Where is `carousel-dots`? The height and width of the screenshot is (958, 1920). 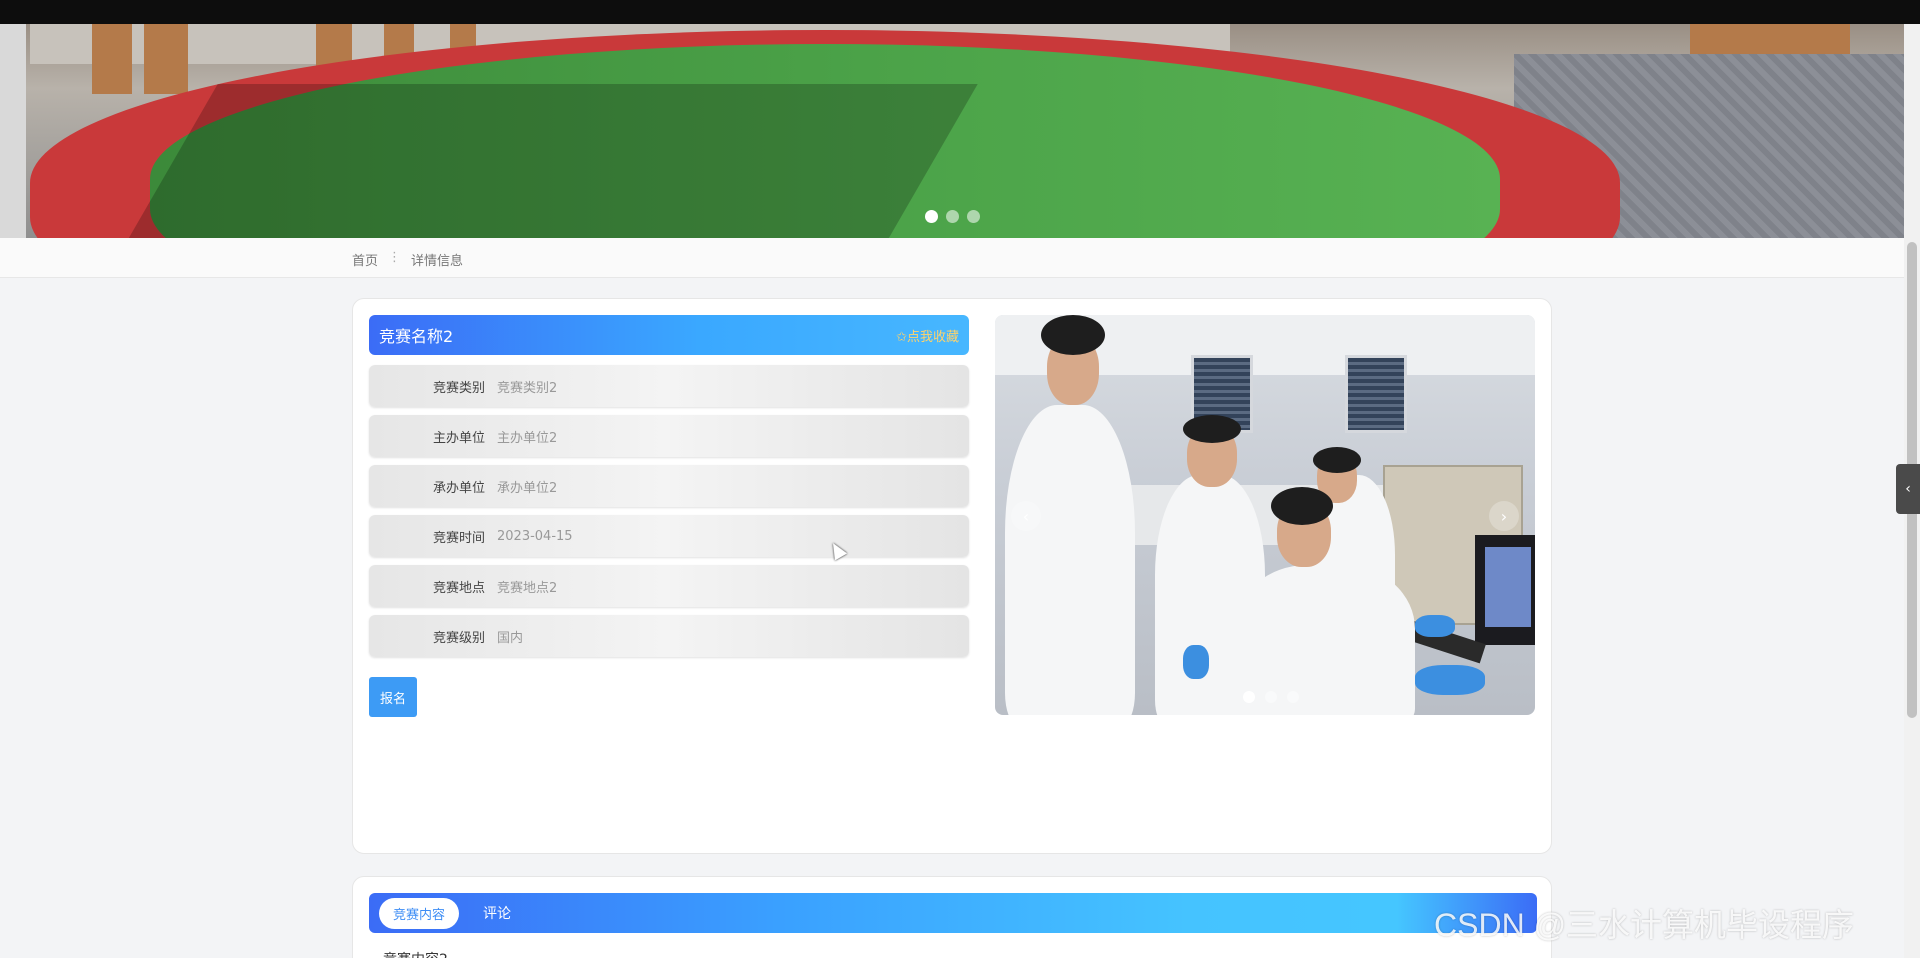
carousel-dots is located at coordinates (1271, 697).